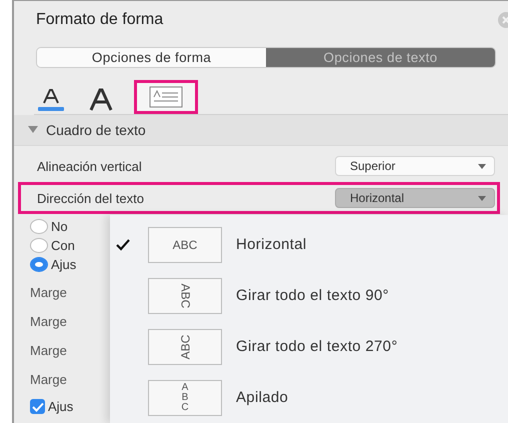 Image resolution: width=508 pixels, height=423 pixels. I want to click on checkbox, so click(37, 406).